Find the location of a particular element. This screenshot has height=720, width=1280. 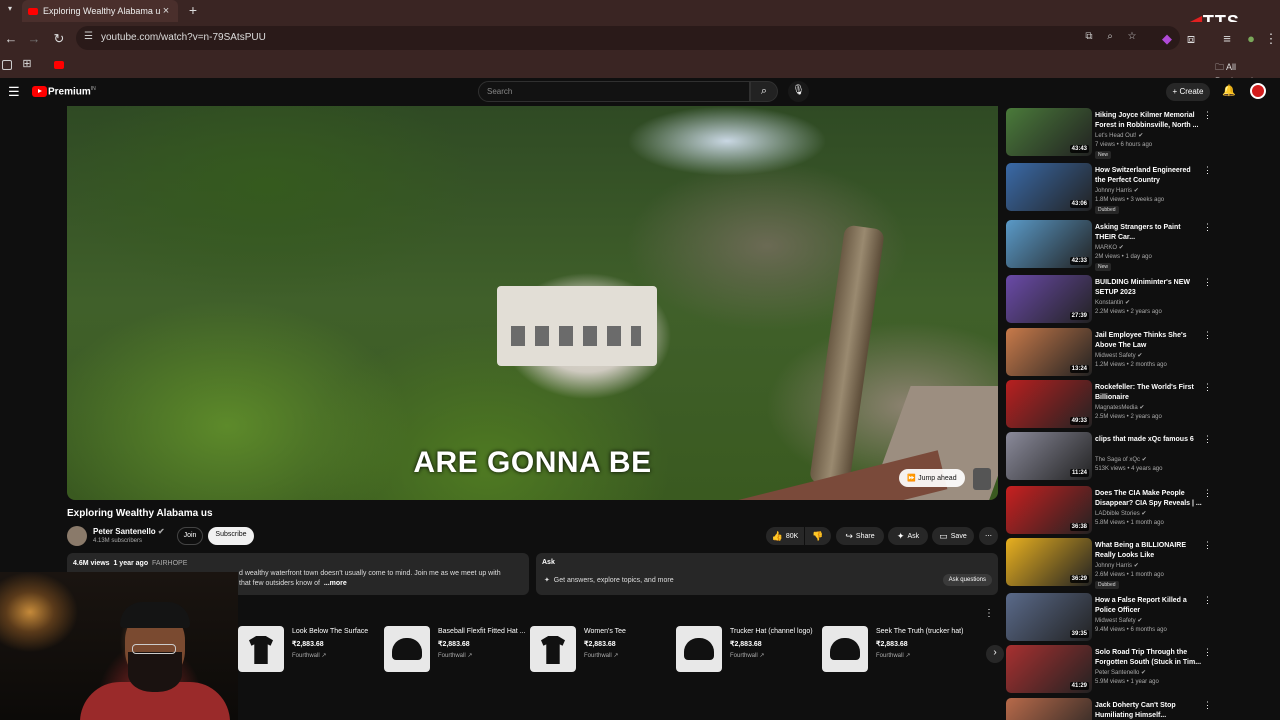

browser-tab-active: Exploring Wealthy Alabama us × is located at coordinates (100, 11).